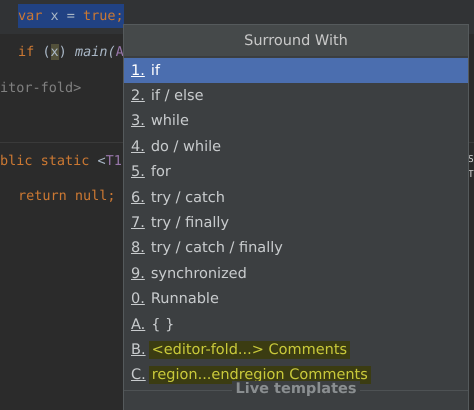 Image resolution: width=474 pixels, height=410 pixels. I want to click on code-token: x, so click(54, 52).